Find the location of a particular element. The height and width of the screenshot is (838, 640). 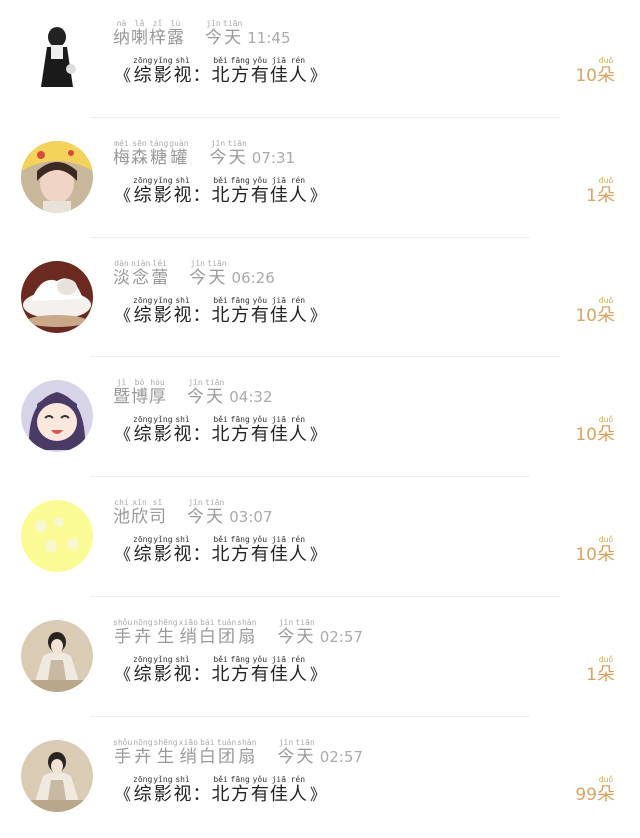

pinyin-text: yǐng is located at coordinates (163, 180).